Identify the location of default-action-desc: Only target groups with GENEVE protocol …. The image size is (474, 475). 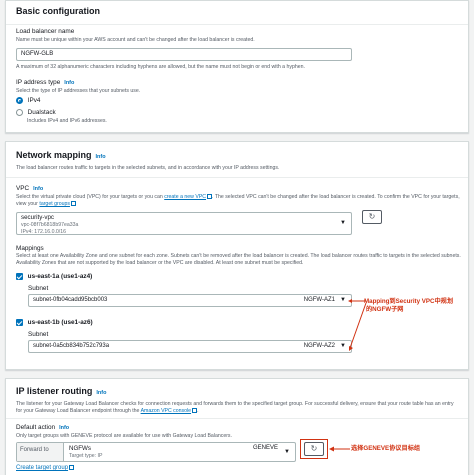
(124, 436).